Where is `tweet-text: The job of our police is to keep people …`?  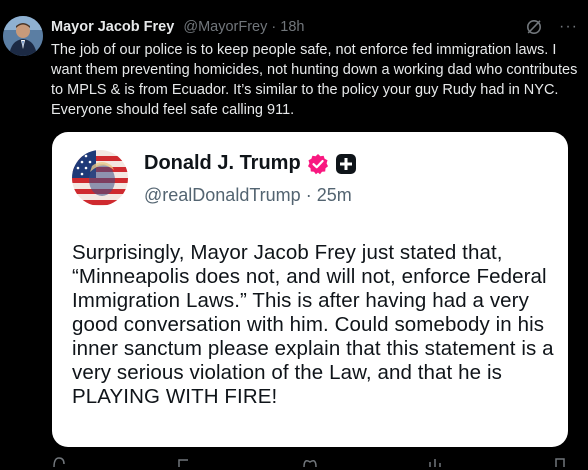
tweet-text: The job of our police is to keep people … is located at coordinates (314, 80).